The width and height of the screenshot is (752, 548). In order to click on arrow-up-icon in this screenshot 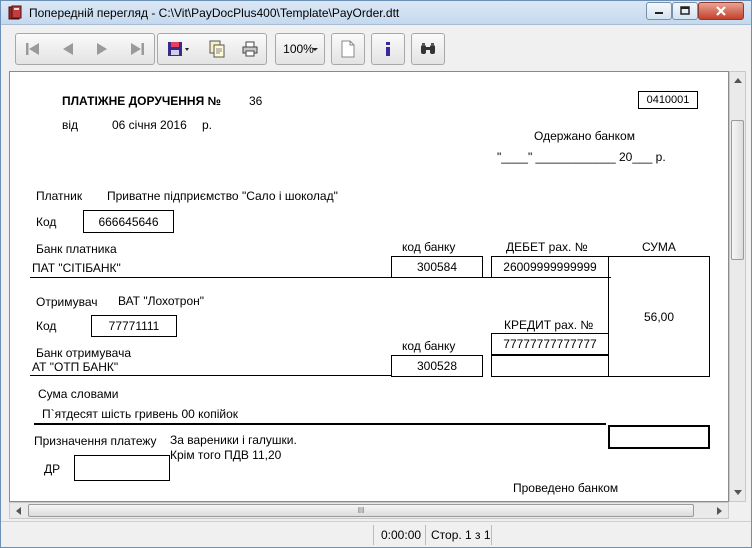, I will do `click(737, 80)`.